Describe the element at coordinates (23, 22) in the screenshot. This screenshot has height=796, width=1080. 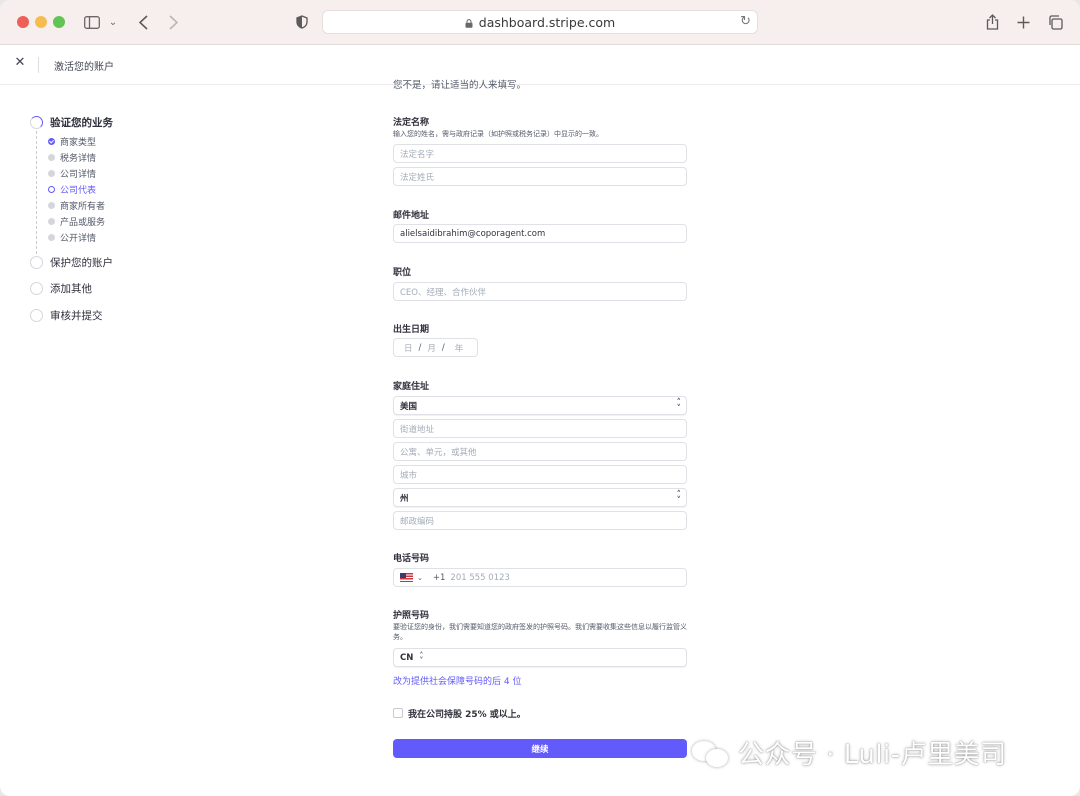
I see `close-window-button` at that location.